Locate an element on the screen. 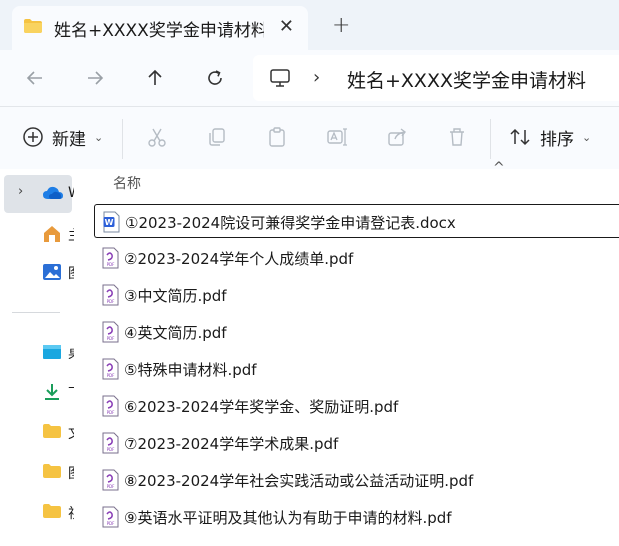 This screenshot has width=619, height=546. rename-icon is located at coordinates (337, 137).